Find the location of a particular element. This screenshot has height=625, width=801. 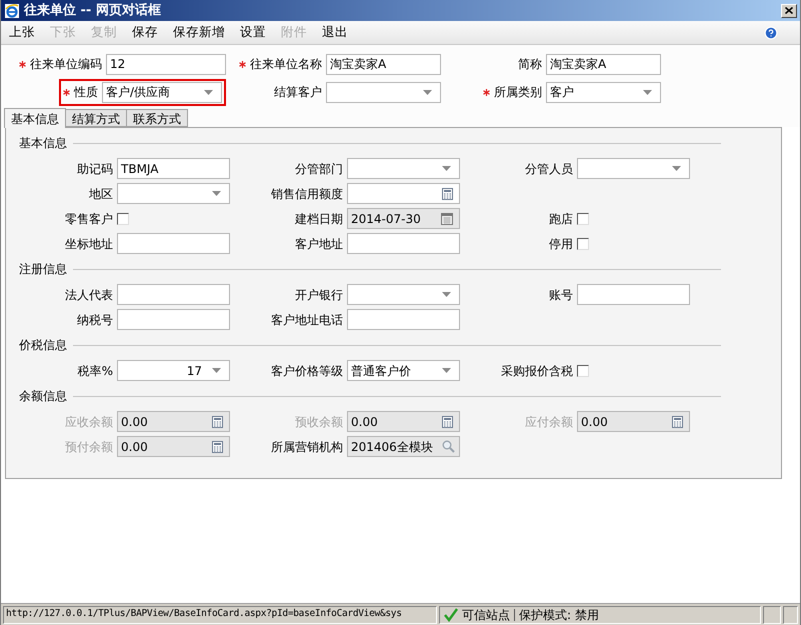

field-label: 法人代表 is located at coordinates (89, 295).